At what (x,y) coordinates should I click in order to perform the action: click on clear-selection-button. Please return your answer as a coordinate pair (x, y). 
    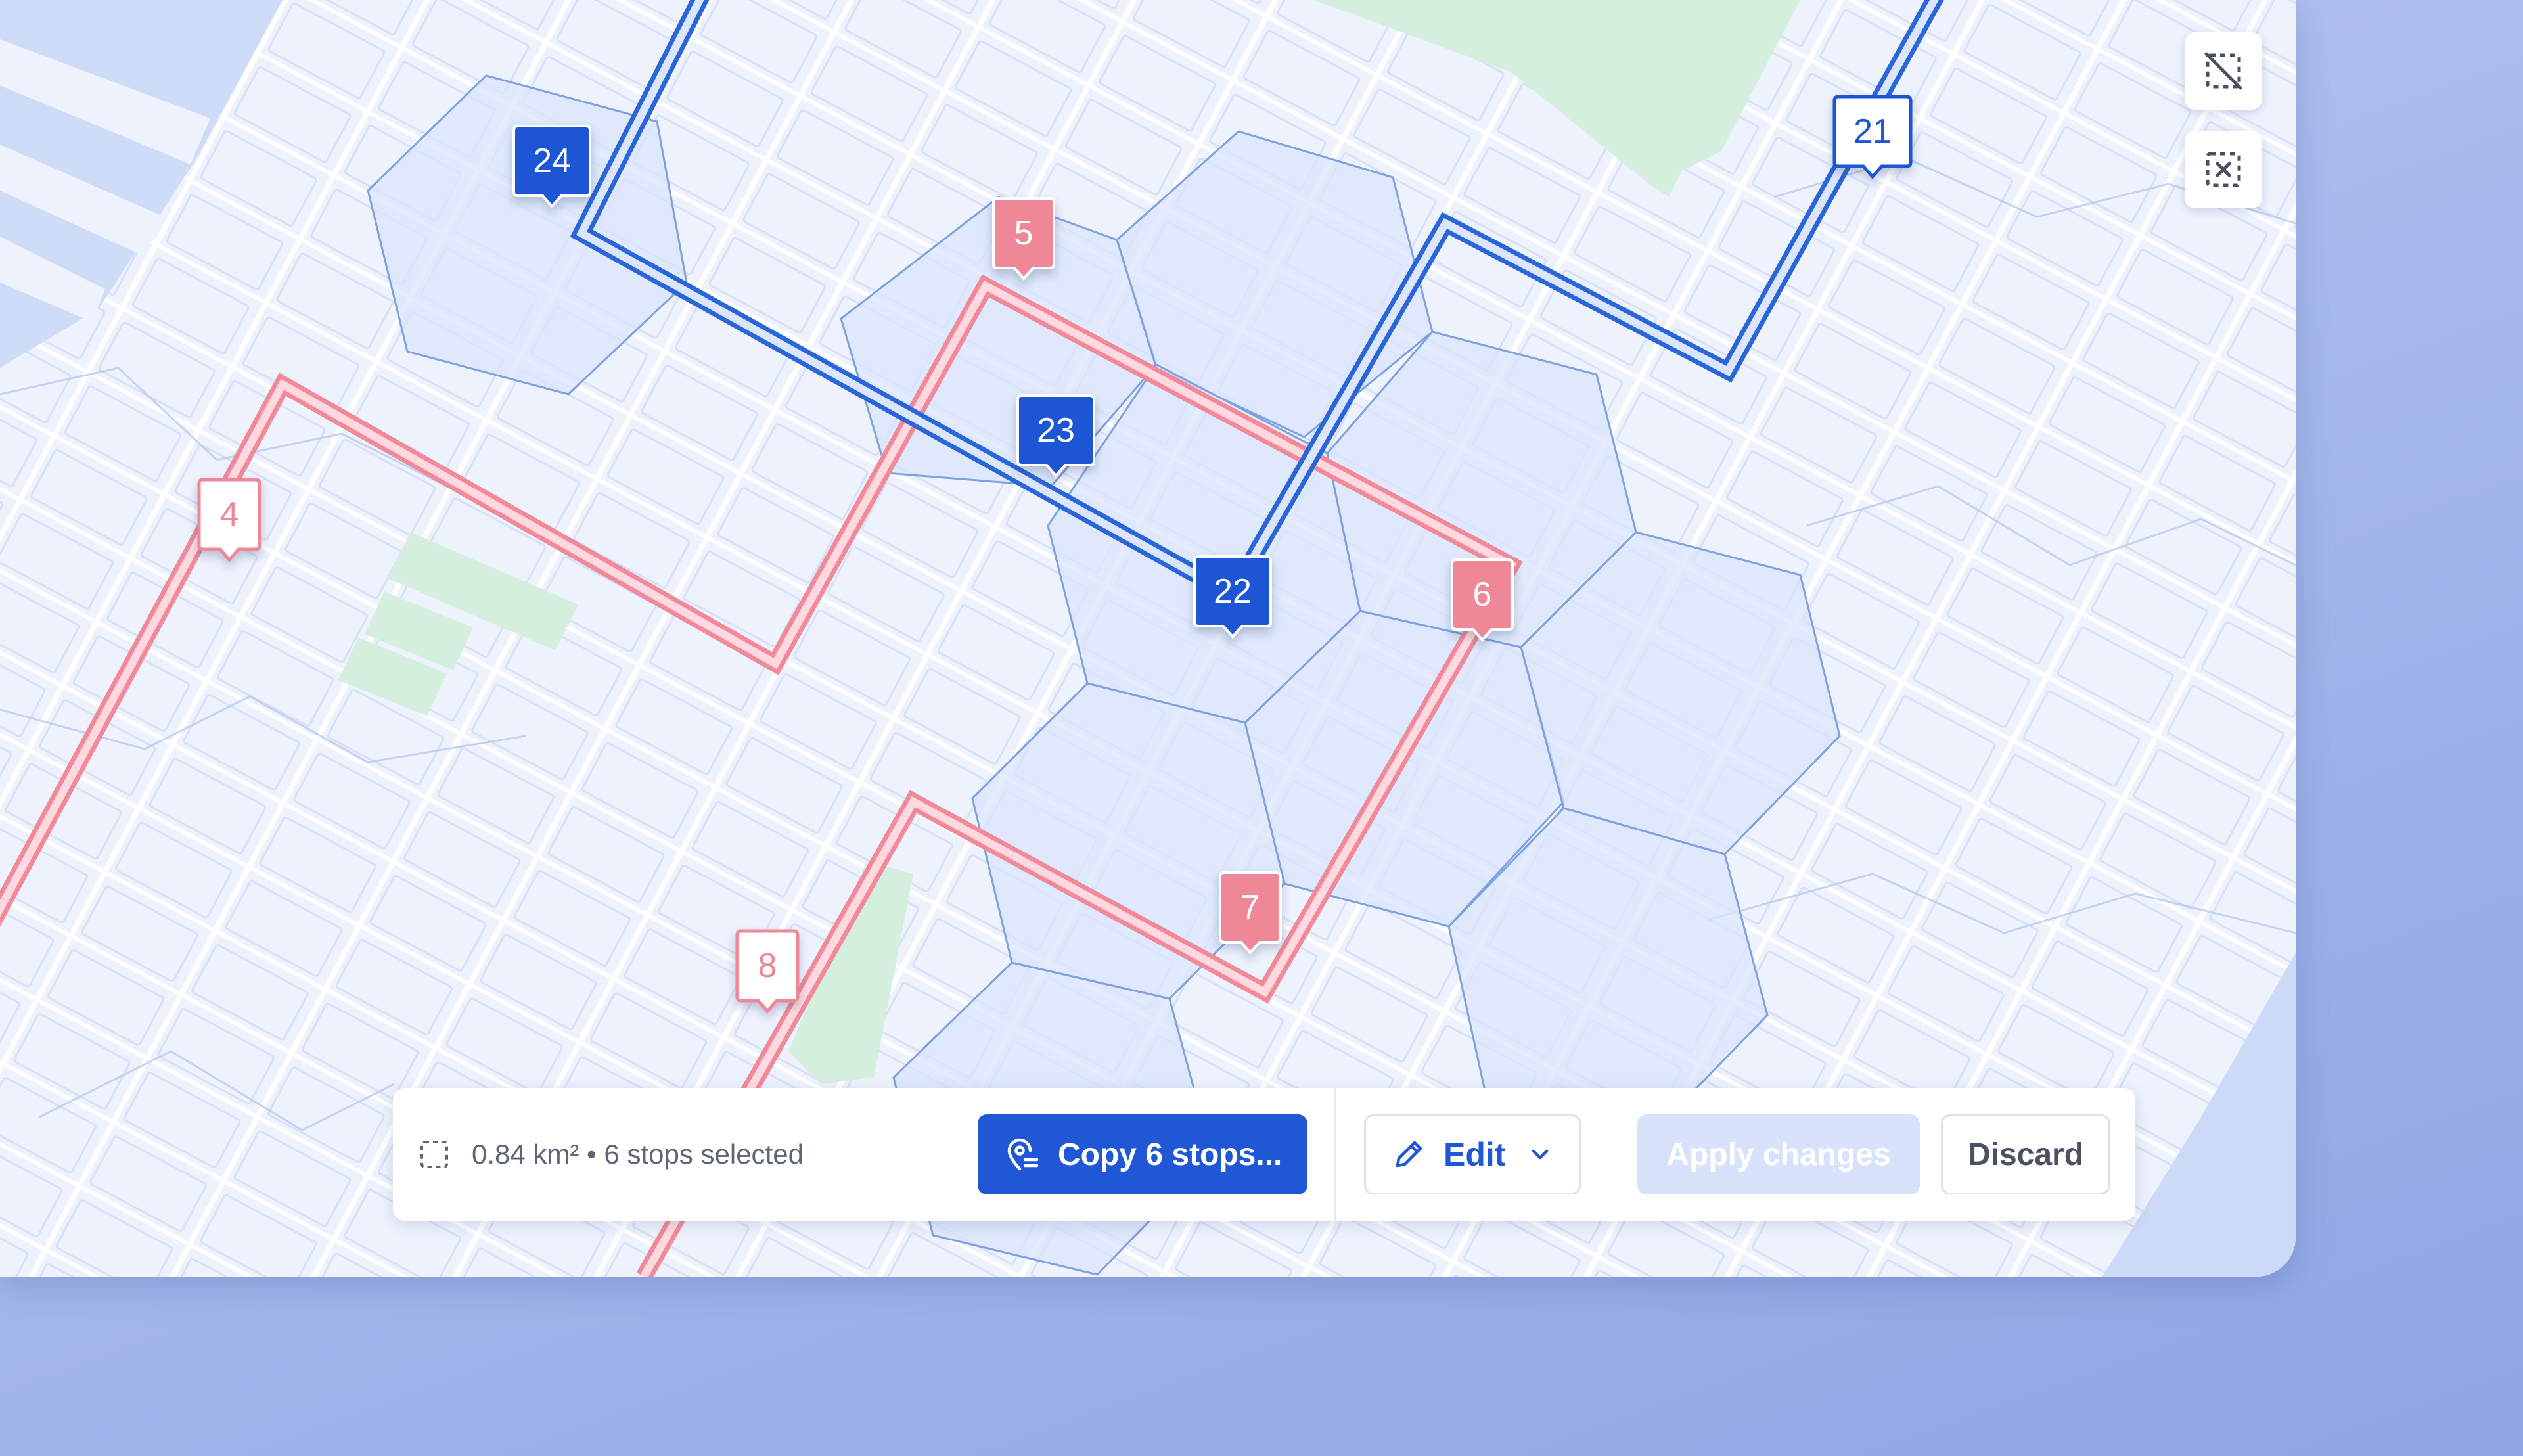
    Looking at the image, I should click on (2223, 169).